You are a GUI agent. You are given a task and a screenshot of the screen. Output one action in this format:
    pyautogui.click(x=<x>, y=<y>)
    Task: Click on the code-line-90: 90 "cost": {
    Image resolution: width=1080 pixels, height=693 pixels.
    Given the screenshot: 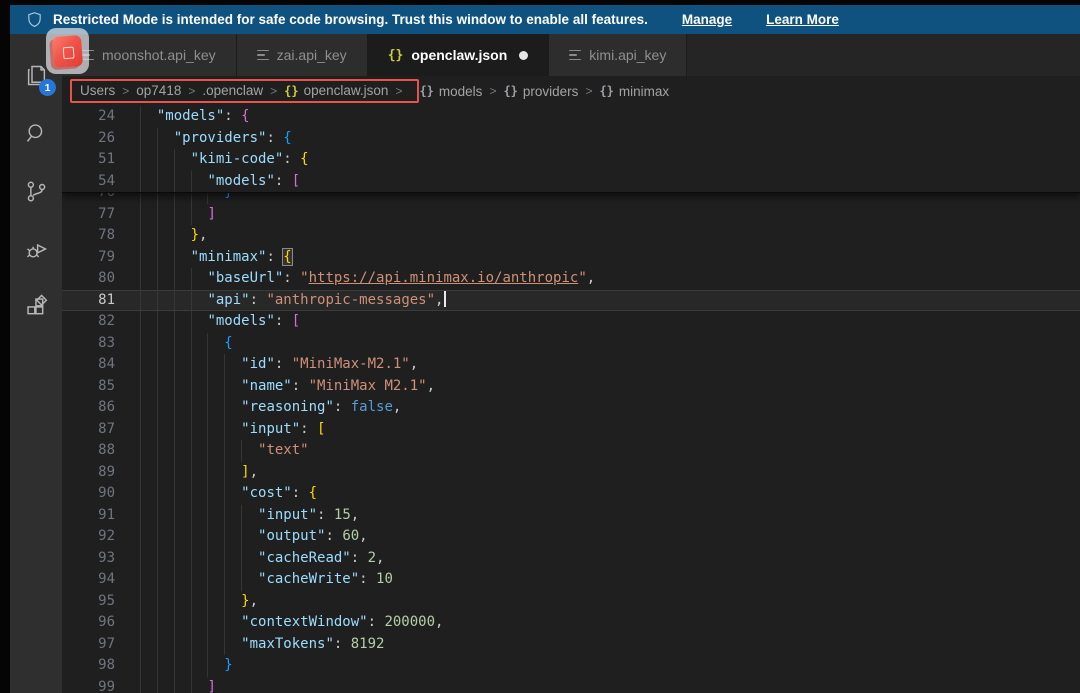 What is the action you would take?
    pyautogui.click(x=571, y=494)
    